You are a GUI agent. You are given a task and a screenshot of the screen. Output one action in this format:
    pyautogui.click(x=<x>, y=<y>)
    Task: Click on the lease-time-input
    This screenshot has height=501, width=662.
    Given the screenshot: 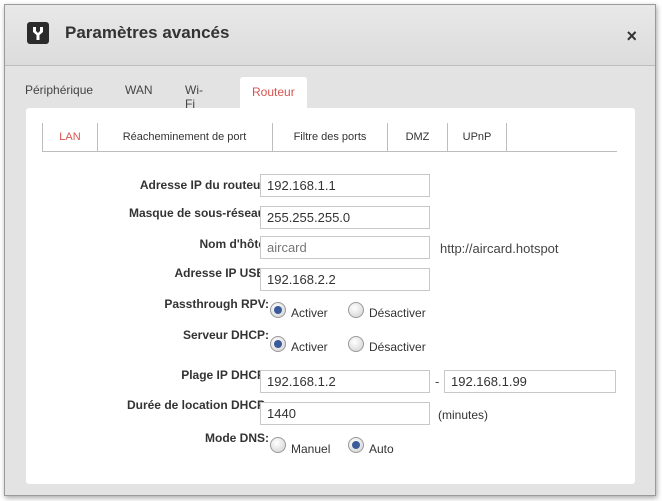 What is the action you would take?
    pyautogui.click(x=345, y=413)
    